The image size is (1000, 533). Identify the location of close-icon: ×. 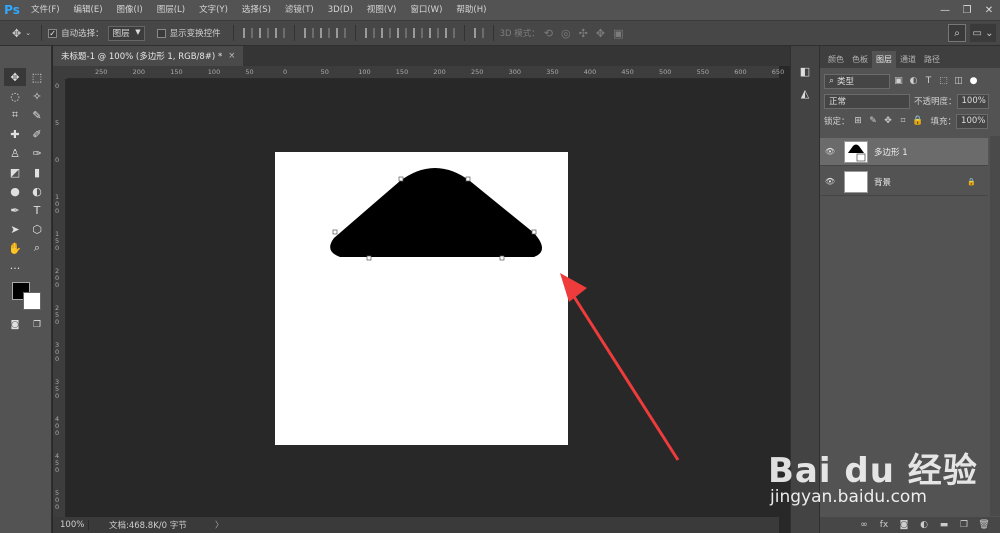
(231, 56).